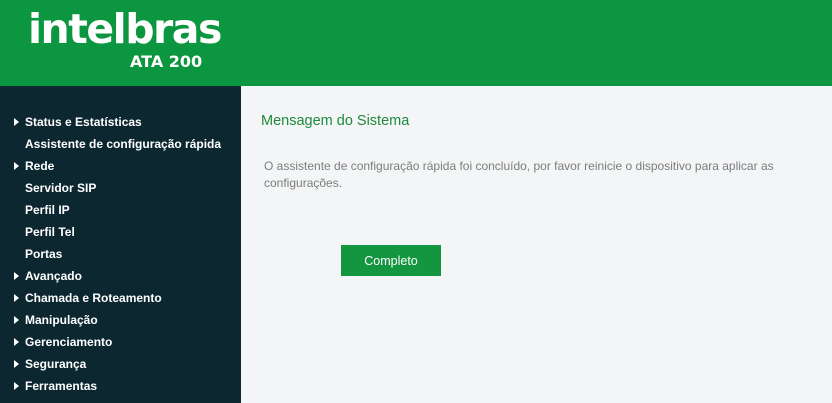 The image size is (832, 403). What do you see at coordinates (120, 276) in the screenshot?
I see `sidebar-item-advanced: Avançado` at bounding box center [120, 276].